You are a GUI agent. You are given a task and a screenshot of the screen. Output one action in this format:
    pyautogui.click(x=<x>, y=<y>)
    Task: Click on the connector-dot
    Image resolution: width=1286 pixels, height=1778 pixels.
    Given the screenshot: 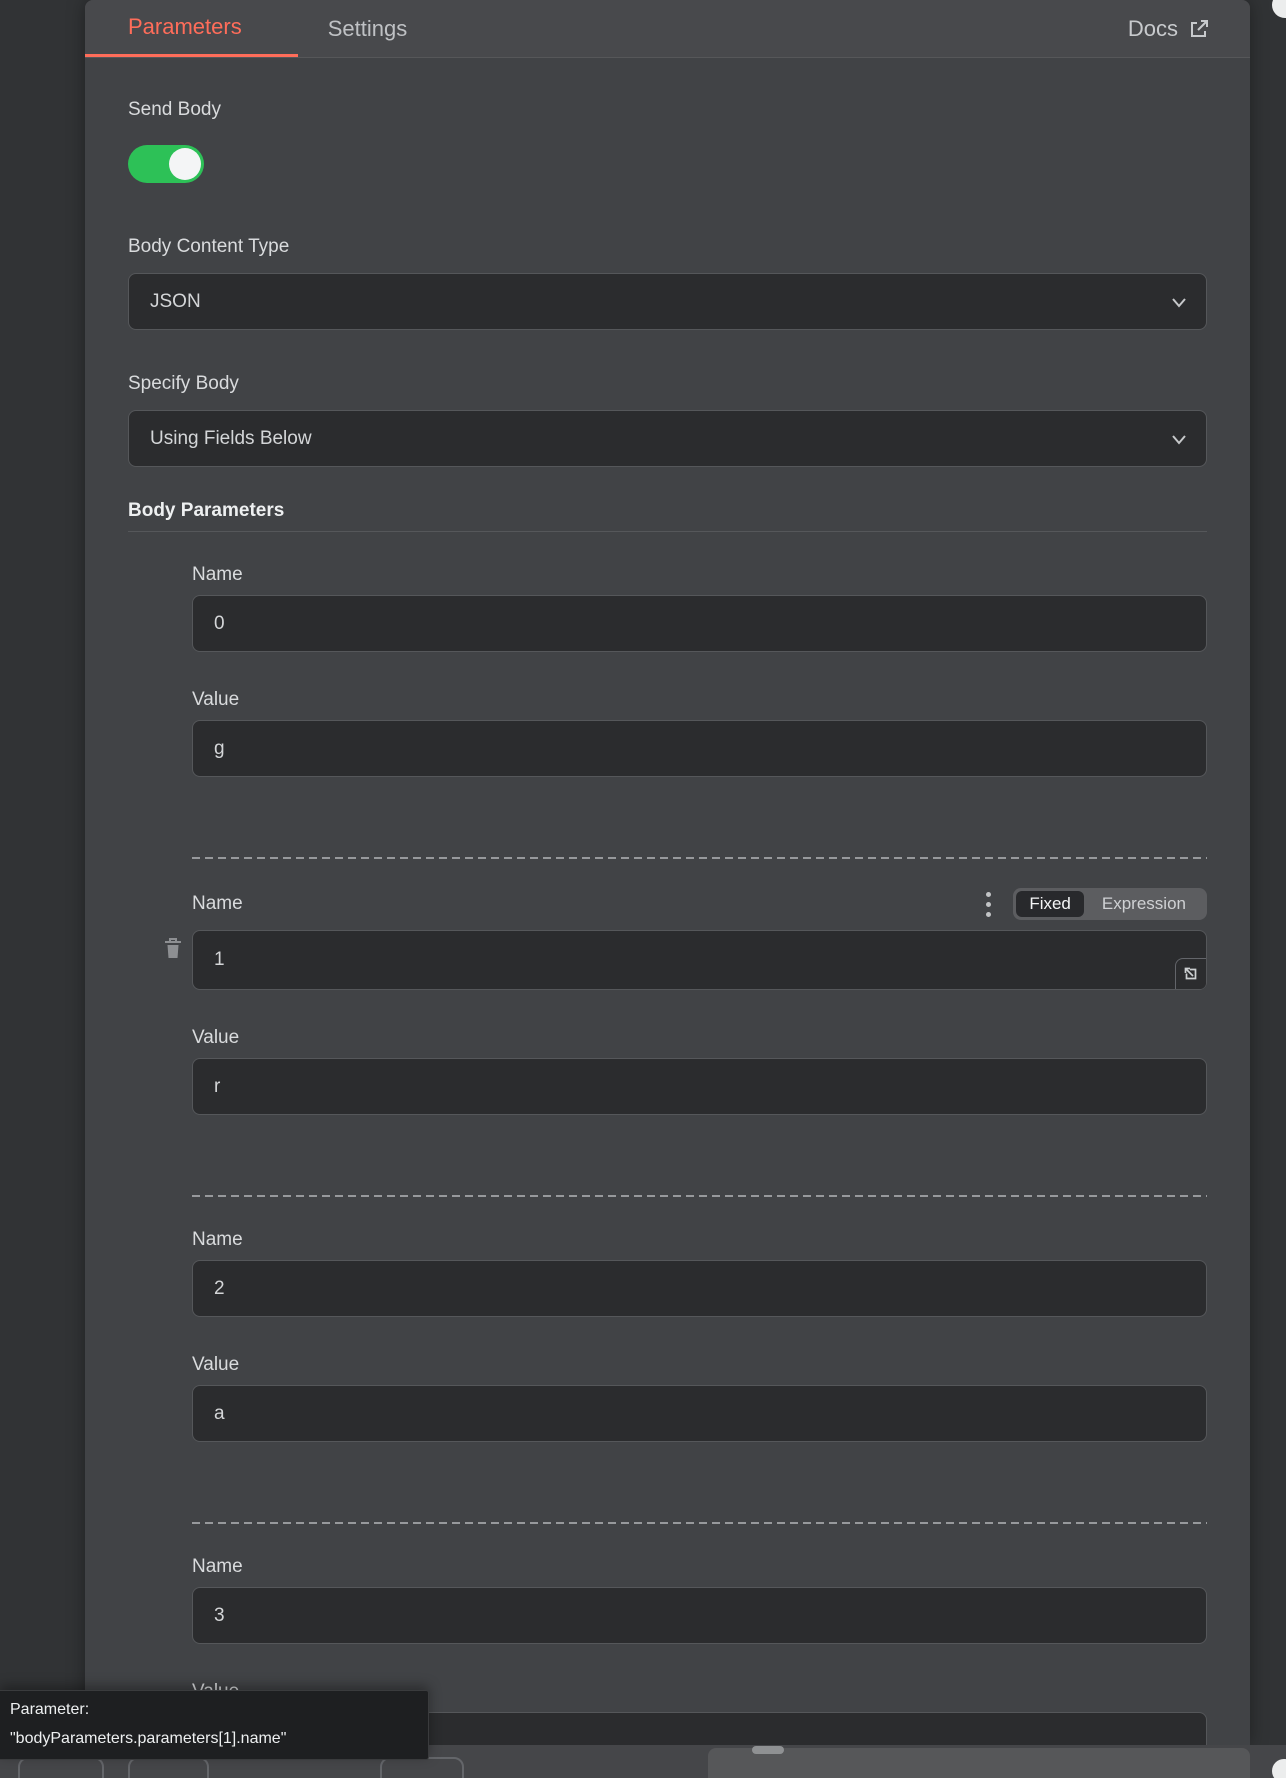 What is the action you would take?
    pyautogui.click(x=1279, y=9)
    